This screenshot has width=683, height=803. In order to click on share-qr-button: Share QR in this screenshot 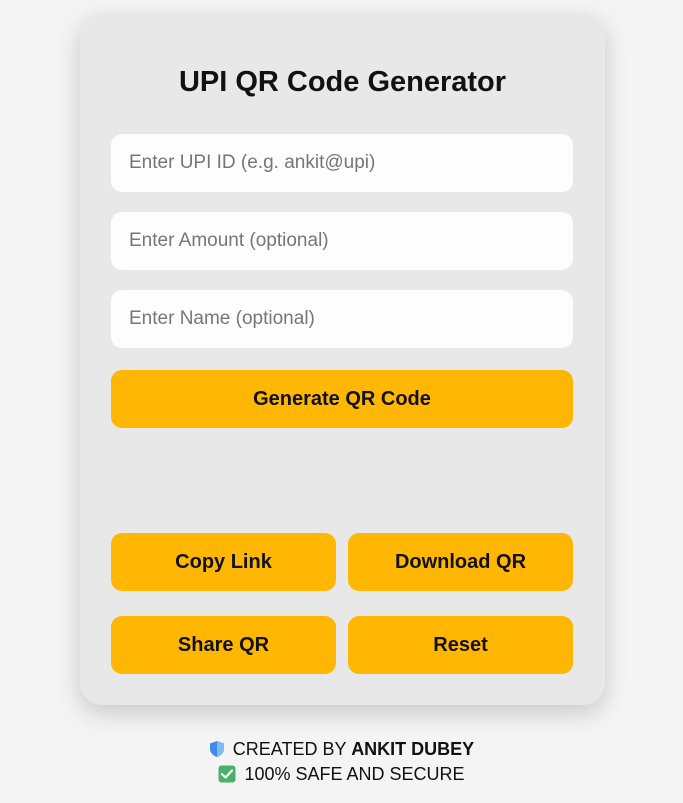, I will do `click(223, 645)`.